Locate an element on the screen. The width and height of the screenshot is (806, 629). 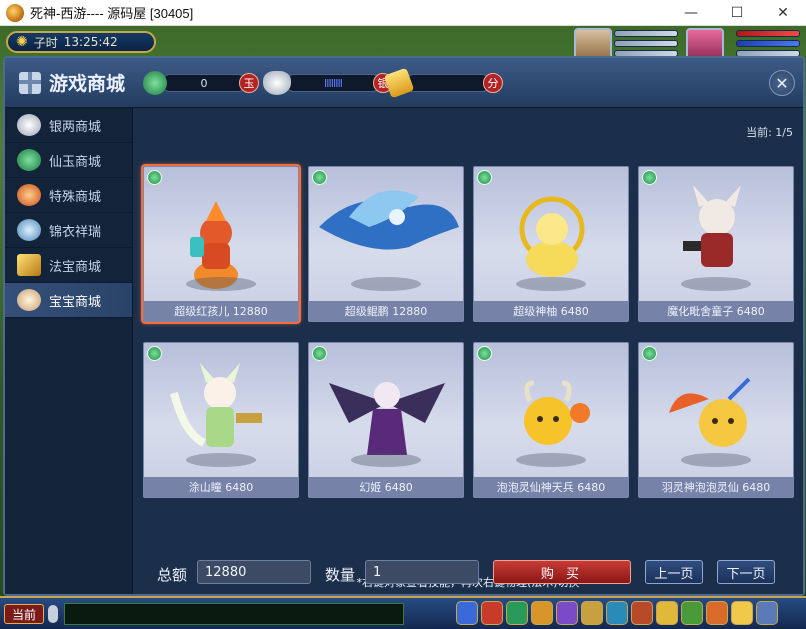
microphone-icon is located at coordinates (53, 614).